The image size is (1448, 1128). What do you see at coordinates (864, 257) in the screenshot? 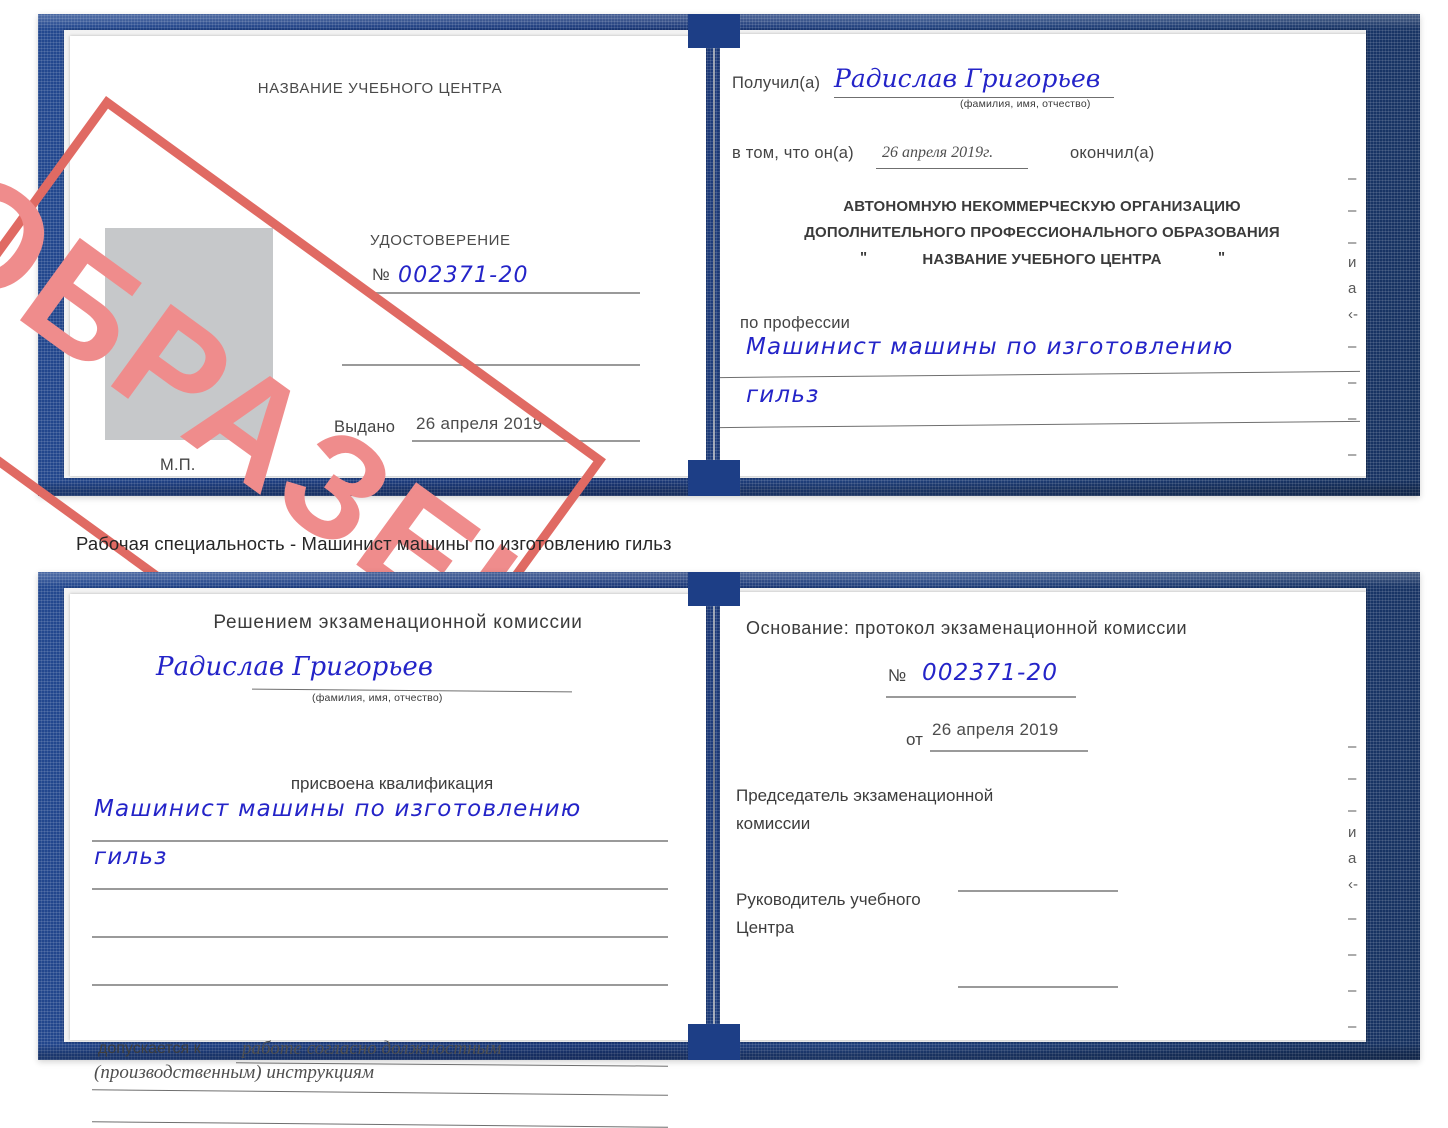
I see `org-quote-open: "` at bounding box center [864, 257].